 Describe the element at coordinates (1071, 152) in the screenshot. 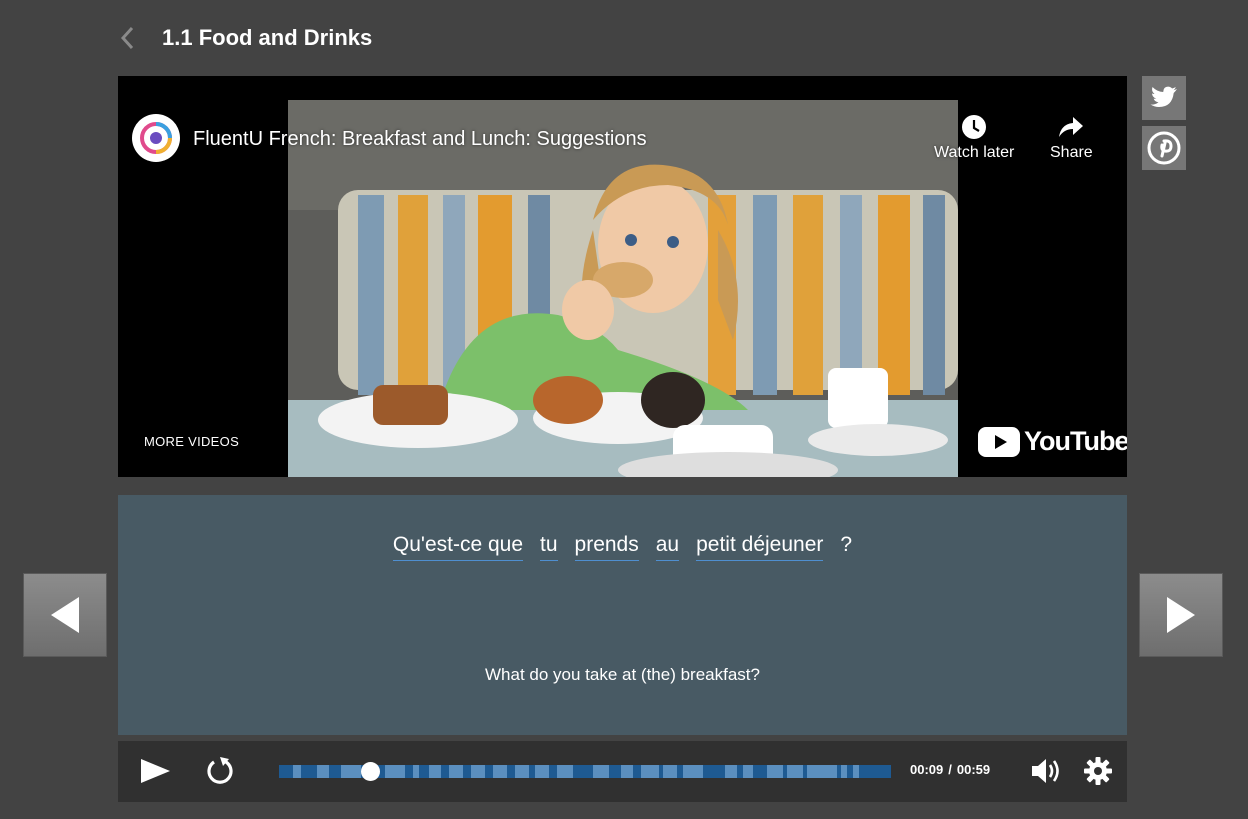

I see `share-label: Share` at that location.